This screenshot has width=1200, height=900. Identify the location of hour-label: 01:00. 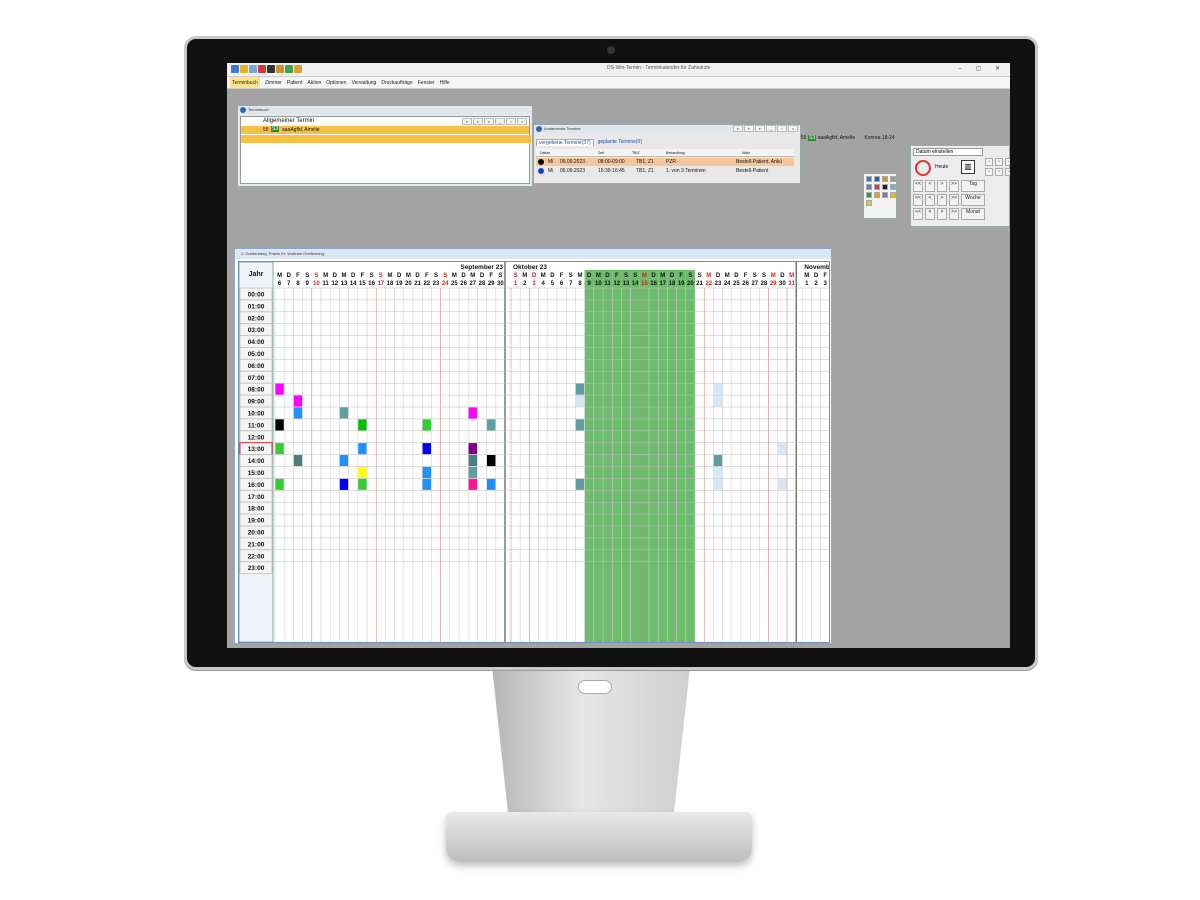
(256, 306).